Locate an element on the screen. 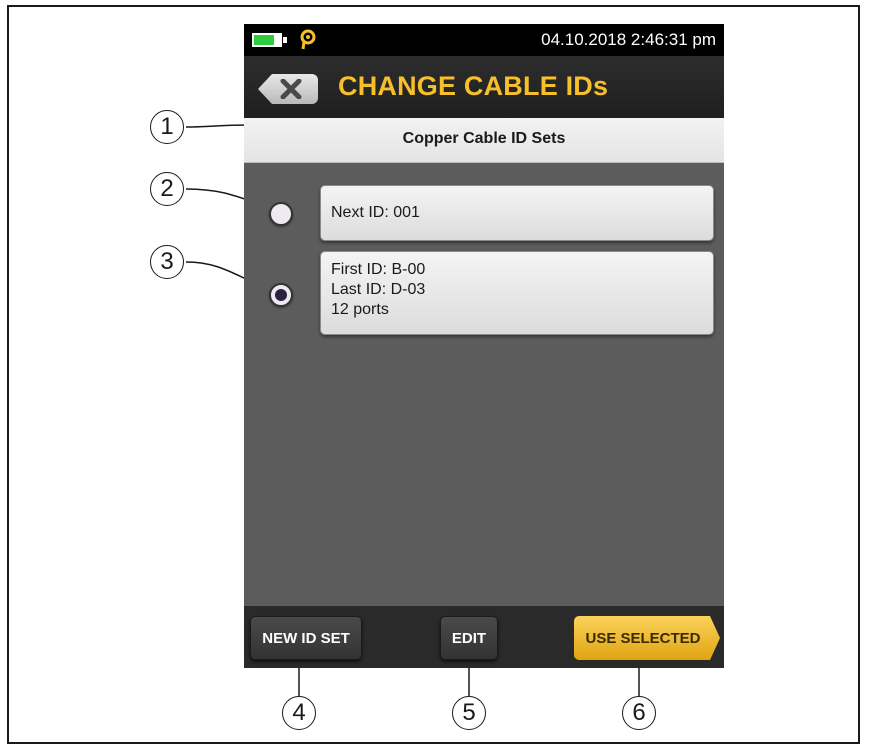  callout-4: 4 is located at coordinates (299, 713).